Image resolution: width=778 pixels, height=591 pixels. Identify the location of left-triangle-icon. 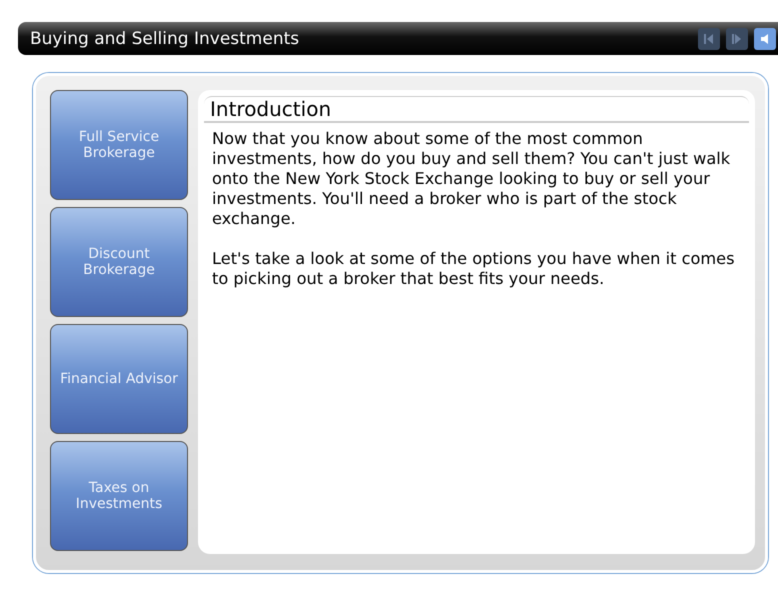
(709, 38).